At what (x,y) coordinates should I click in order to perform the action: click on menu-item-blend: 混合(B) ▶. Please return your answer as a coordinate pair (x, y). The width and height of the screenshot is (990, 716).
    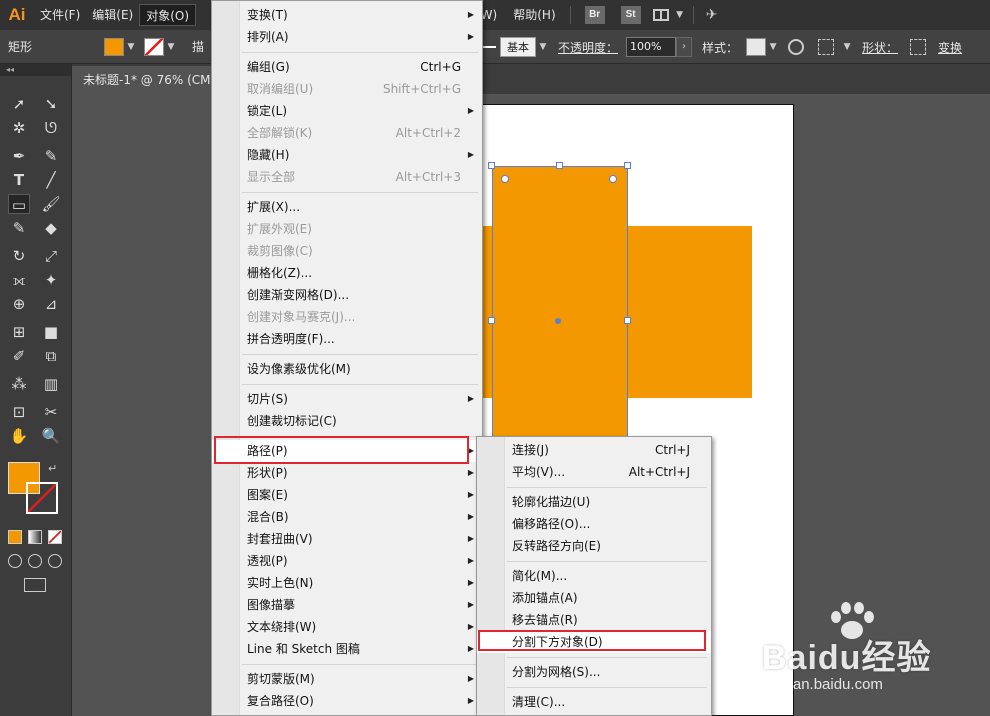
    Looking at the image, I should click on (347, 517).